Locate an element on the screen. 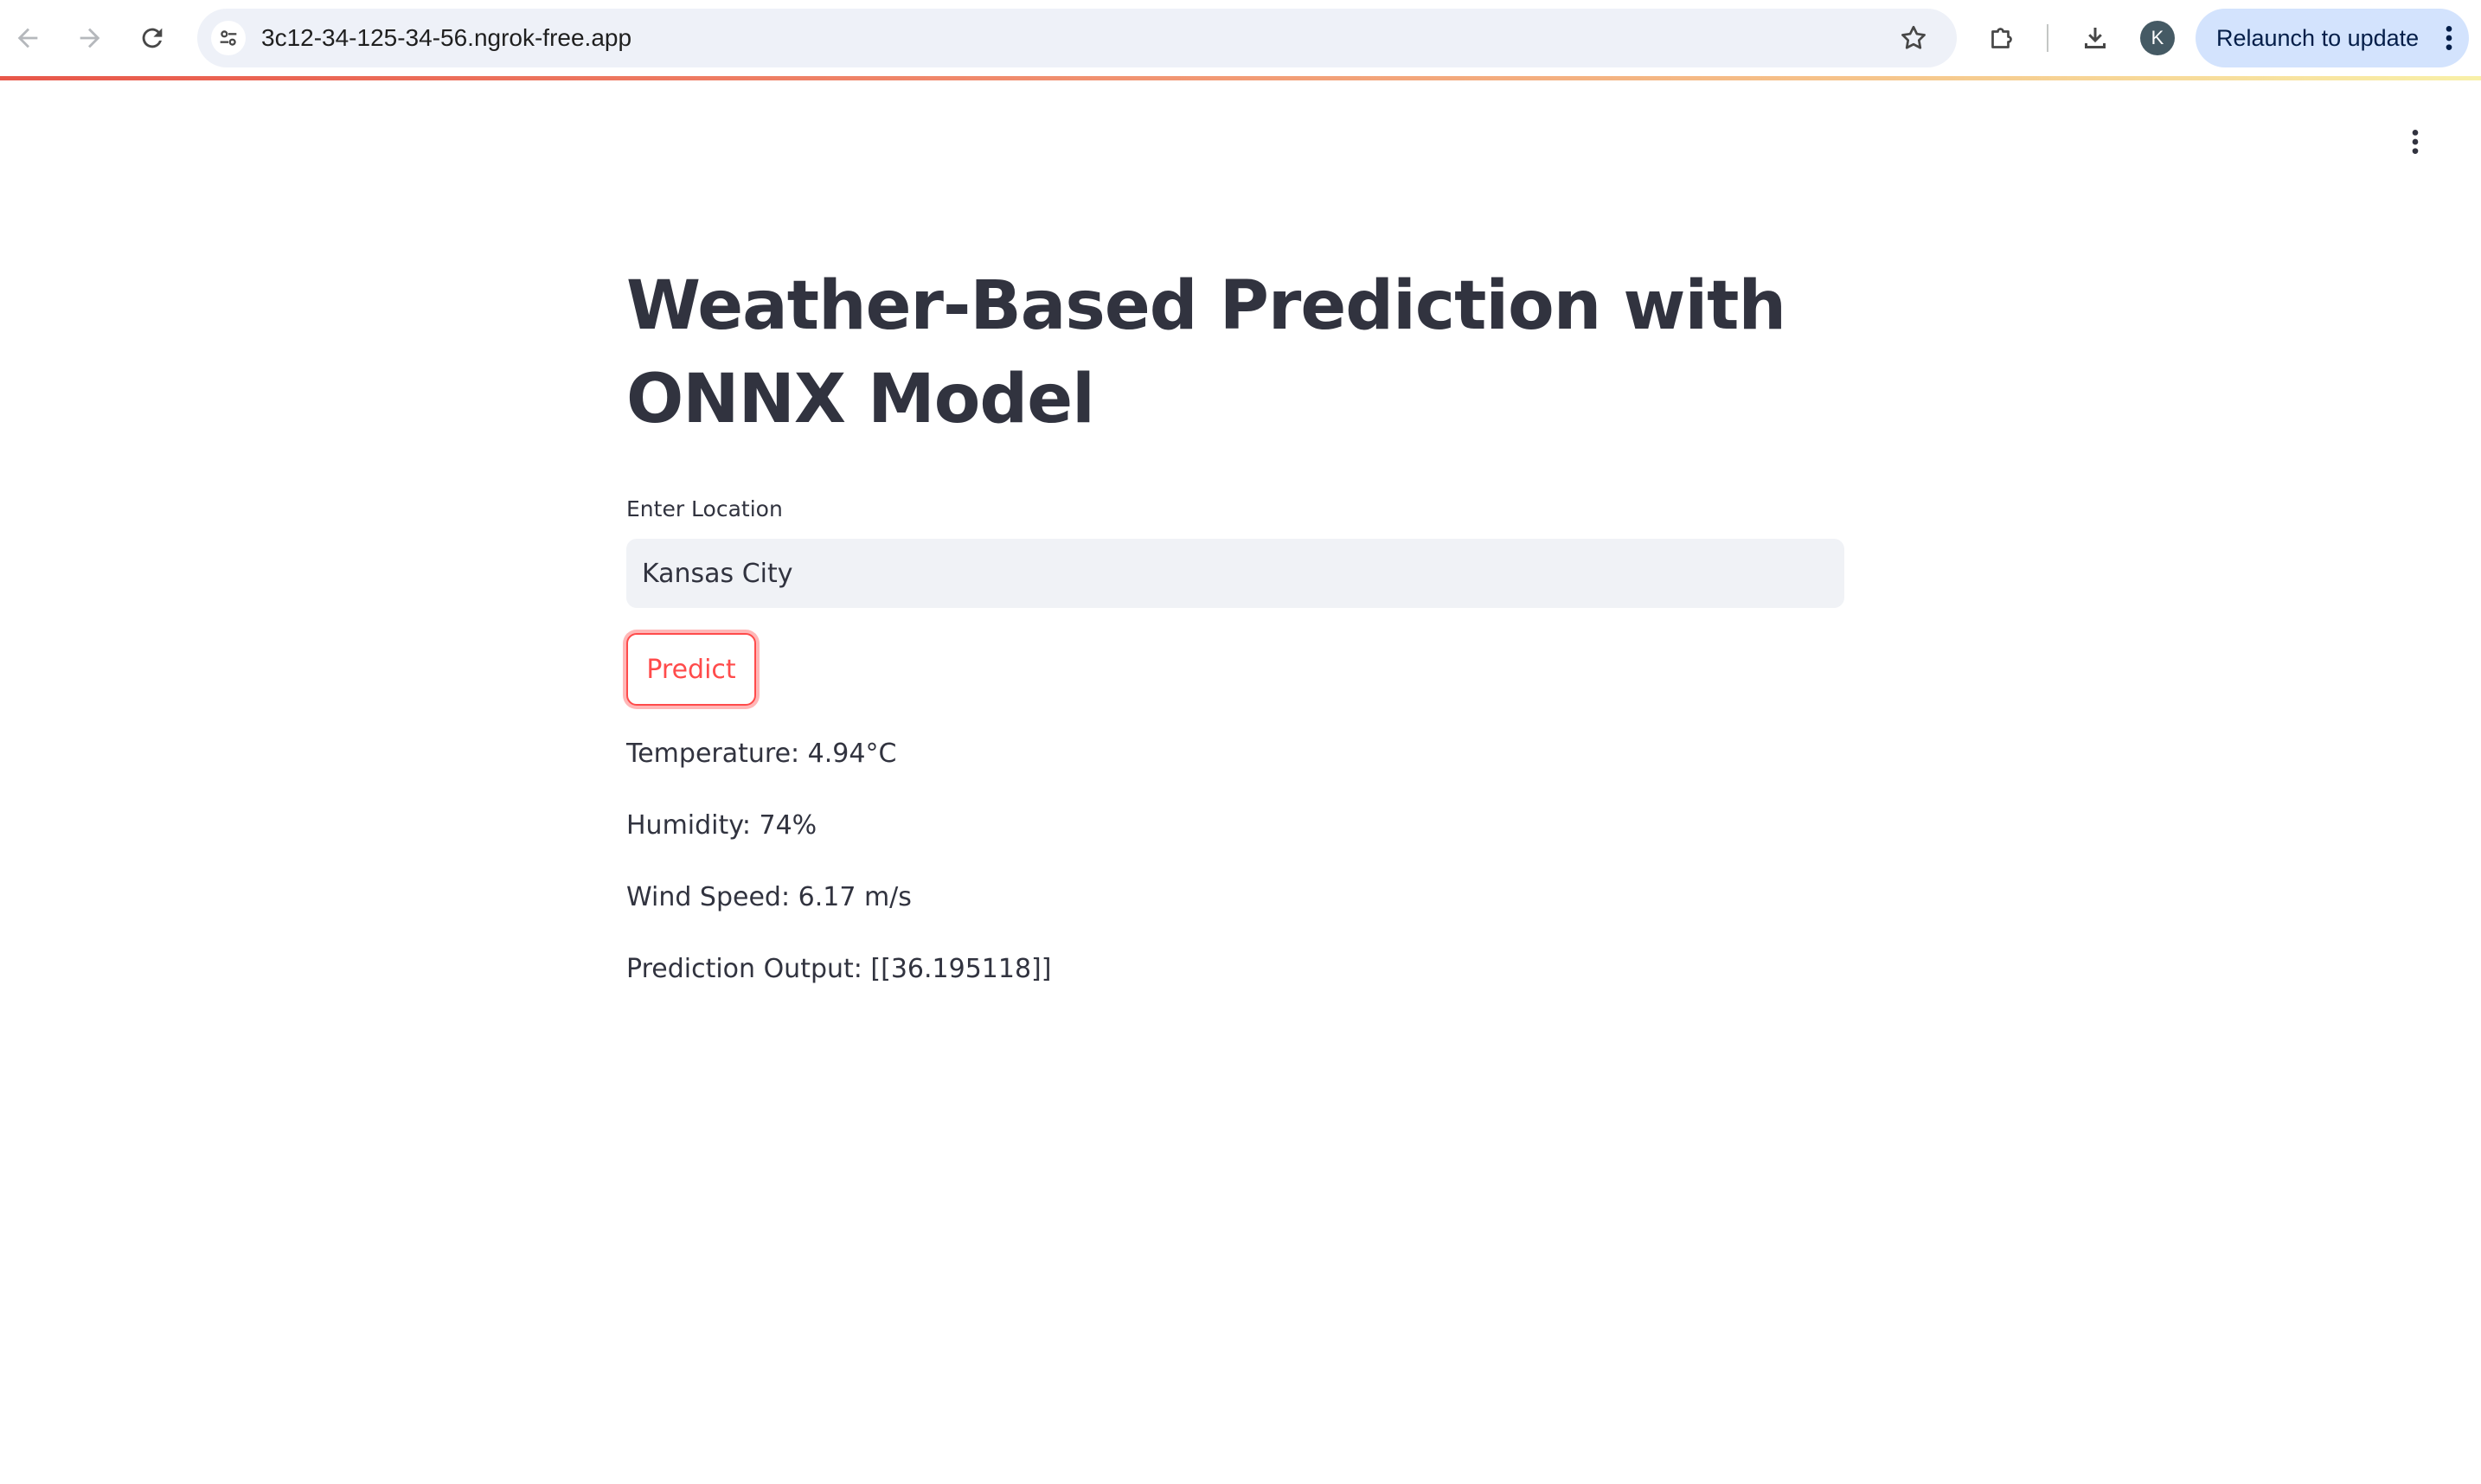  address-bar: 3c12-34-125-34-56.ngrok-free.app is located at coordinates (1077, 38).